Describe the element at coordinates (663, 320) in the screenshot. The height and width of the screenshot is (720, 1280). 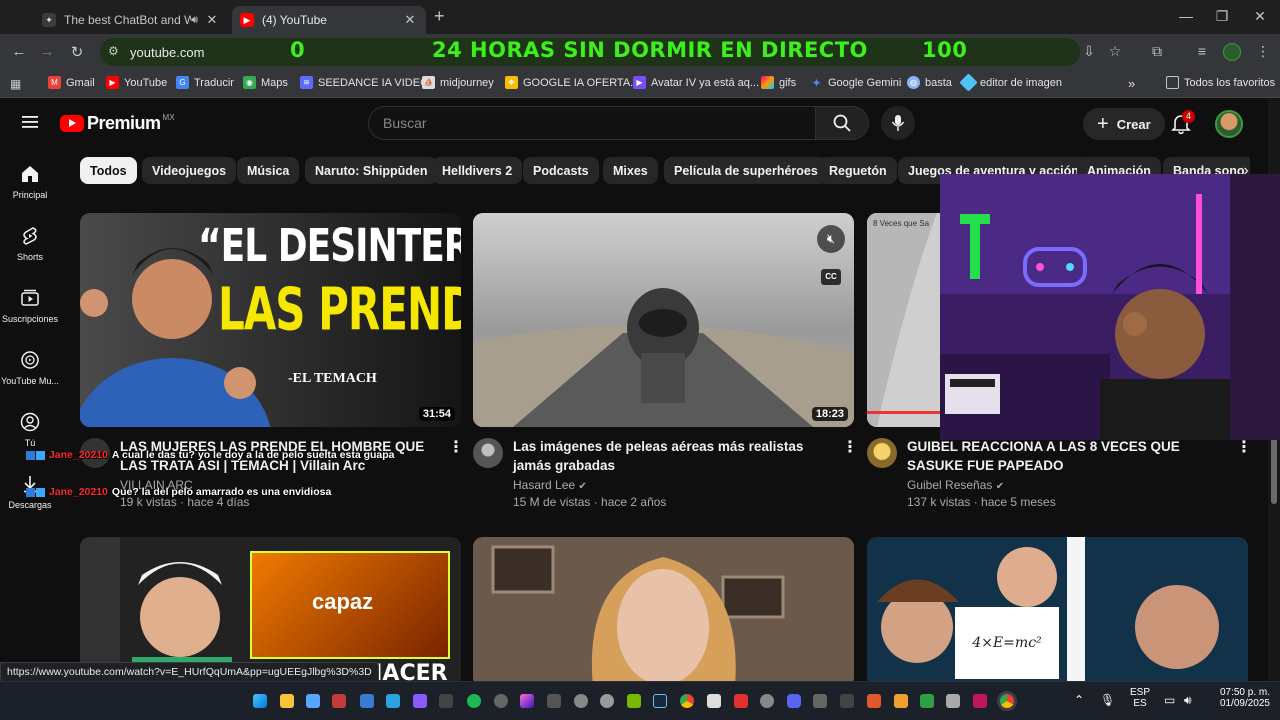
I see `video-thumbnail: 🔇︎ CC 18:23` at that location.